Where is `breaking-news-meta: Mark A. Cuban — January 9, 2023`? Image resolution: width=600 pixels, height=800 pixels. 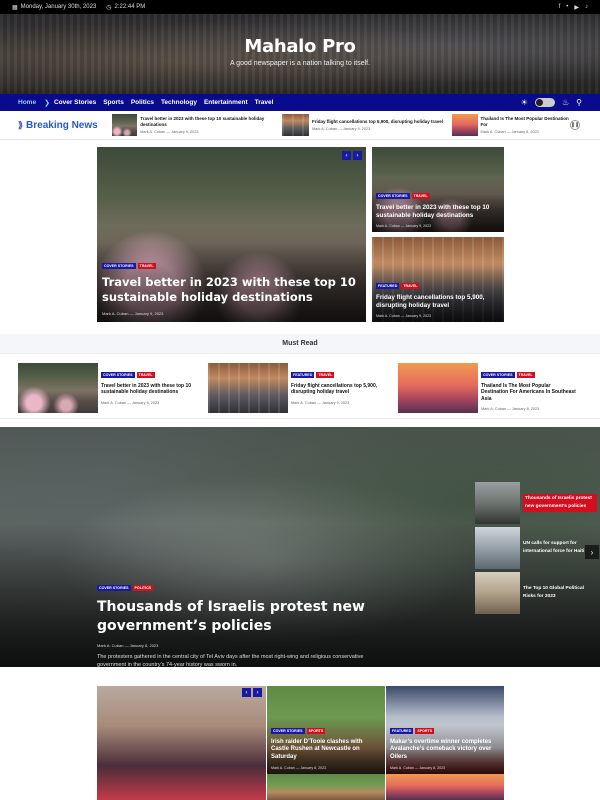 breaking-news-meta: Mark A. Cuban — January 9, 2023 is located at coordinates (169, 131).